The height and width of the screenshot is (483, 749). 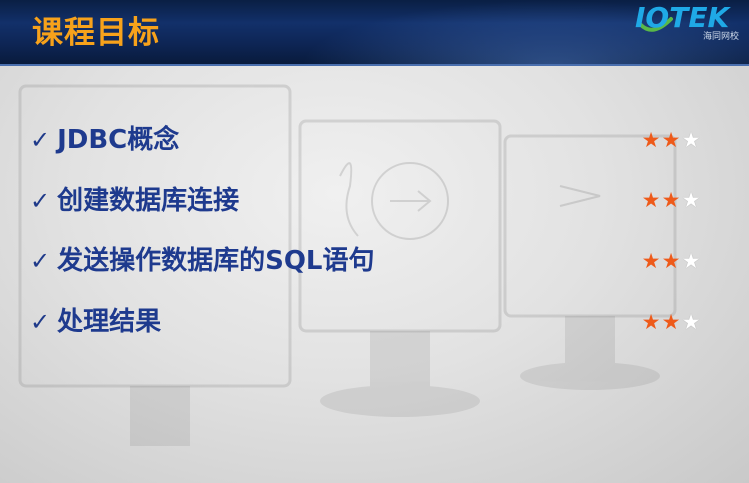 I want to click on slide-header: 课程目标 IOTEK 海同网校, so click(x=374, y=33).